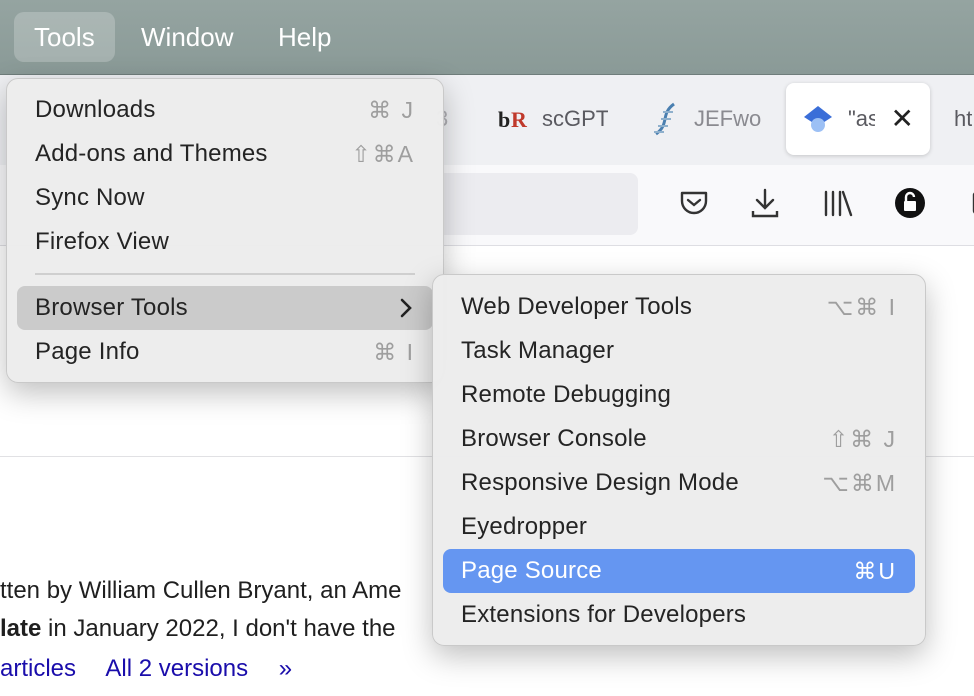 This screenshot has width=974, height=696. What do you see at coordinates (538, 350) in the screenshot?
I see `menu-item-label: Task Manager` at bounding box center [538, 350].